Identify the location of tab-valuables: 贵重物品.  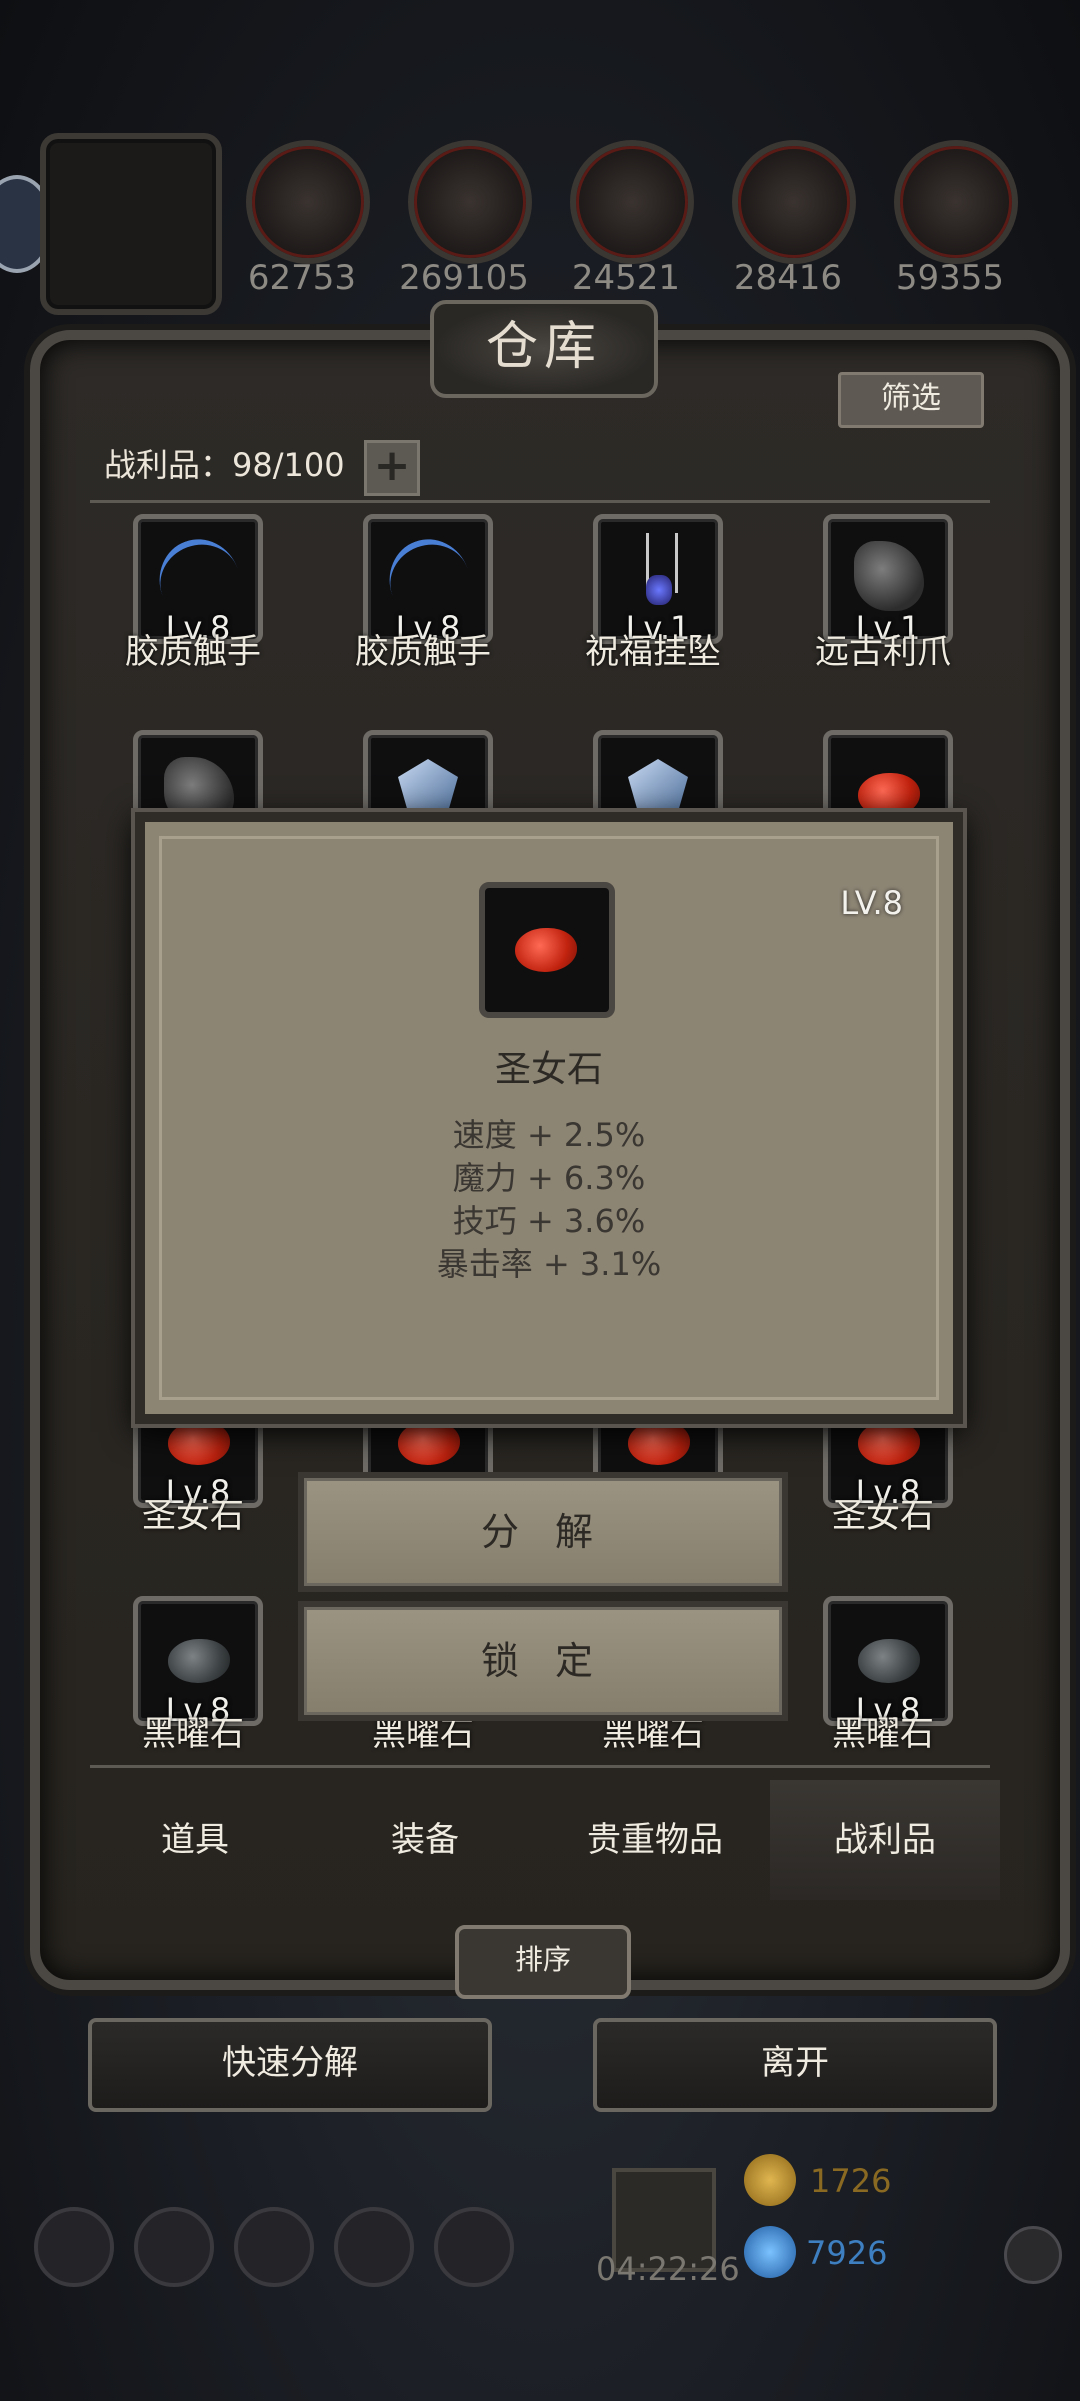
(655, 1840).